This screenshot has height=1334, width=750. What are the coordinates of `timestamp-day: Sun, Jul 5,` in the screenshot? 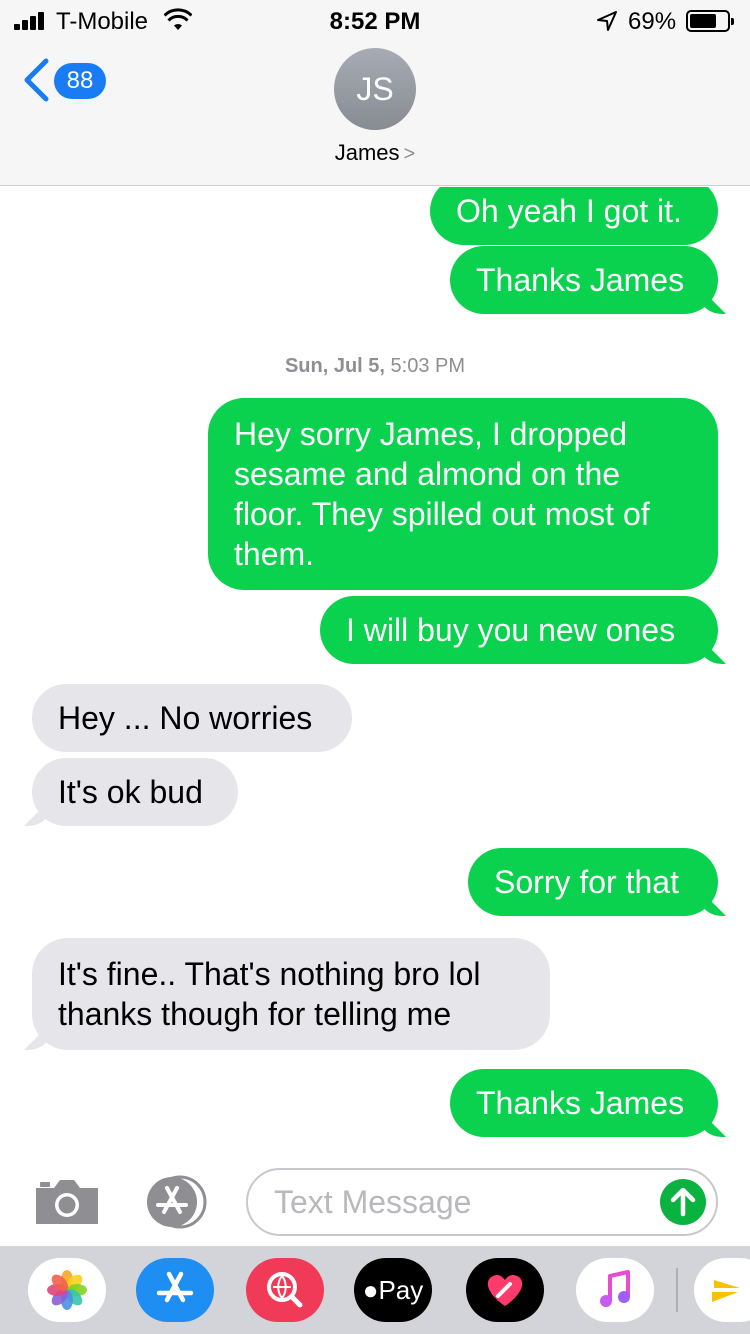 It's located at (334, 366).